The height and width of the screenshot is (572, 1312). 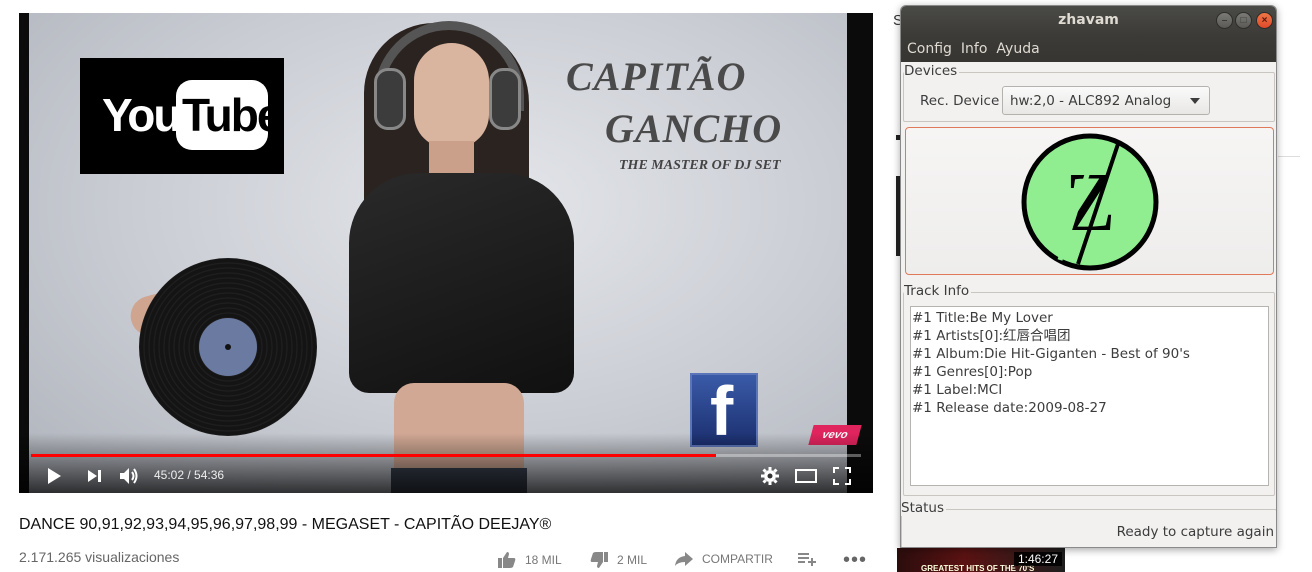 What do you see at coordinates (932, 71) in the screenshot?
I see `devices-group-label: Devices` at bounding box center [932, 71].